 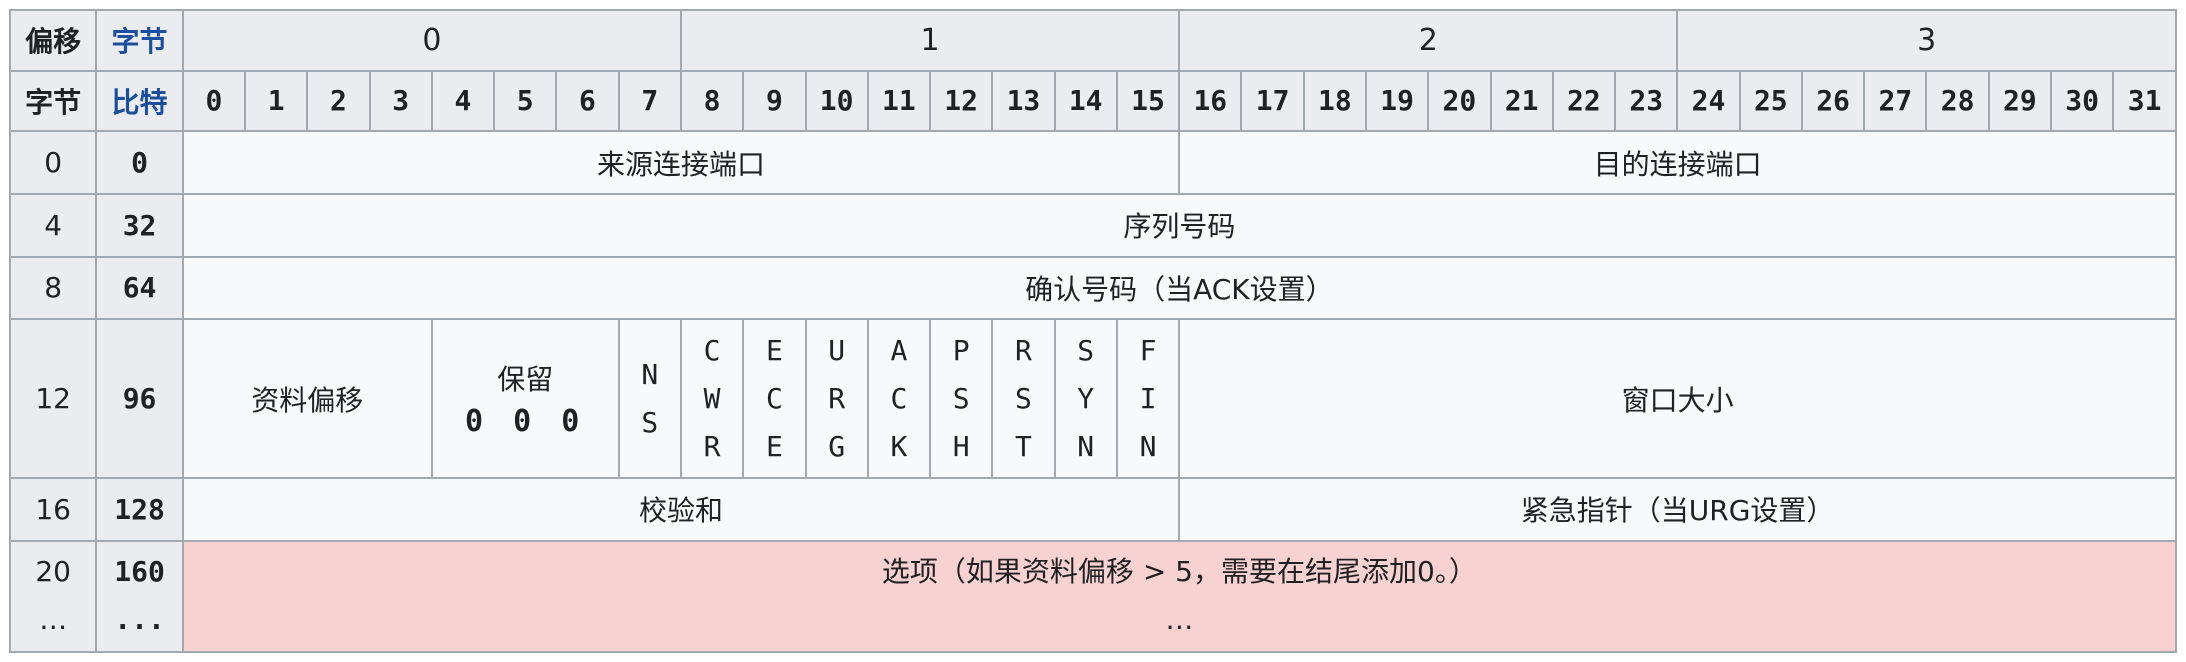 What do you see at coordinates (1148, 350) in the screenshot?
I see `flag-letter: F` at bounding box center [1148, 350].